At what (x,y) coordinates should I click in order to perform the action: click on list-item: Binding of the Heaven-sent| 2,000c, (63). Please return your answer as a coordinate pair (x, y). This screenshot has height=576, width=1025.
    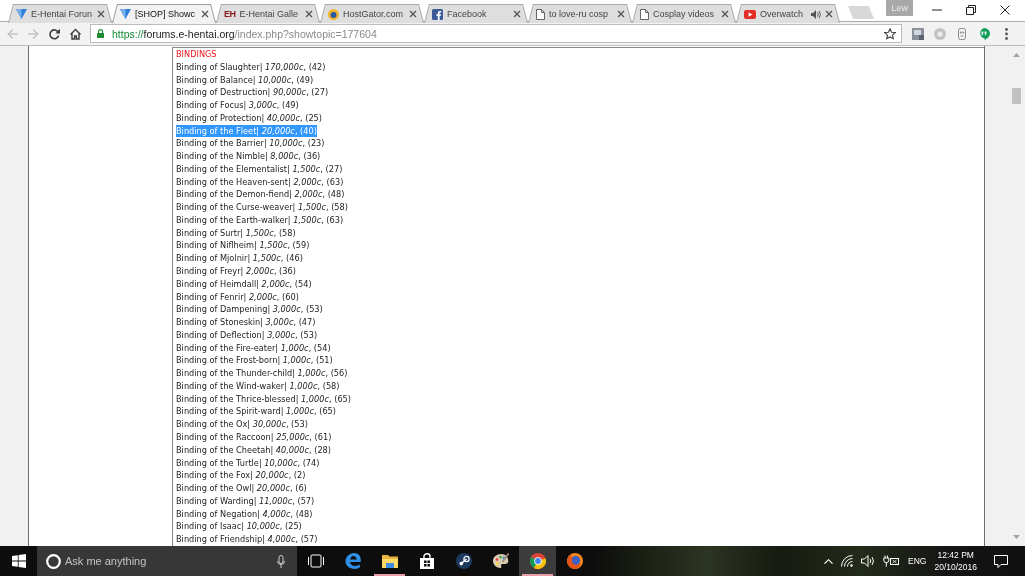
    Looking at the image, I should click on (260, 182).